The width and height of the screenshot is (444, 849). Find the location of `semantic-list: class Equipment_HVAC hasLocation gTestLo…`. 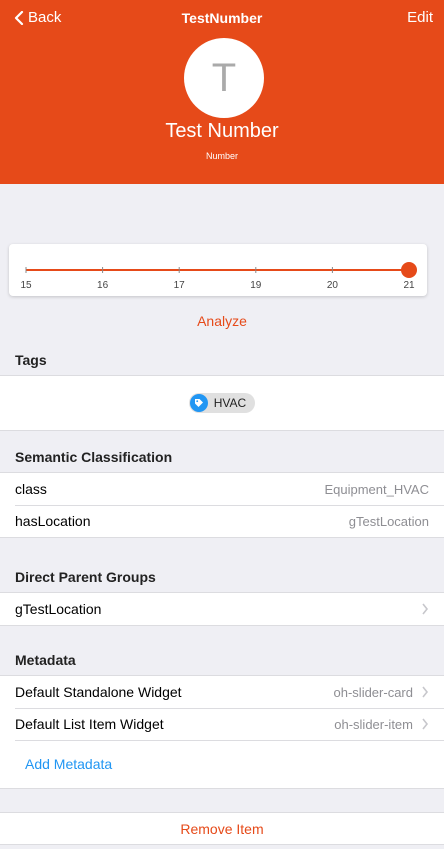

semantic-list: class Equipment_HVAC hasLocation gTestLo… is located at coordinates (222, 505).